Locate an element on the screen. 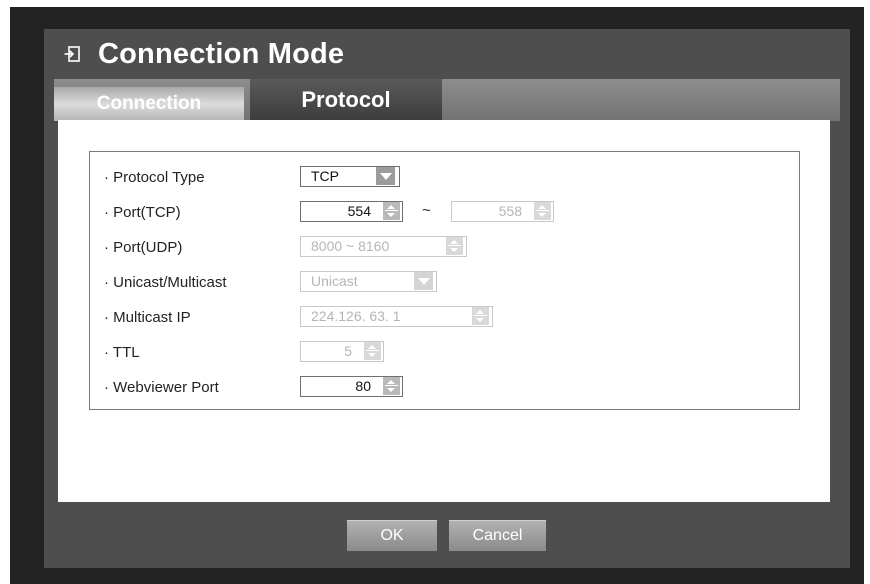 This screenshot has height=584, width=870. protocol-type-row: · Protocol Type TCP is located at coordinates (444, 178).